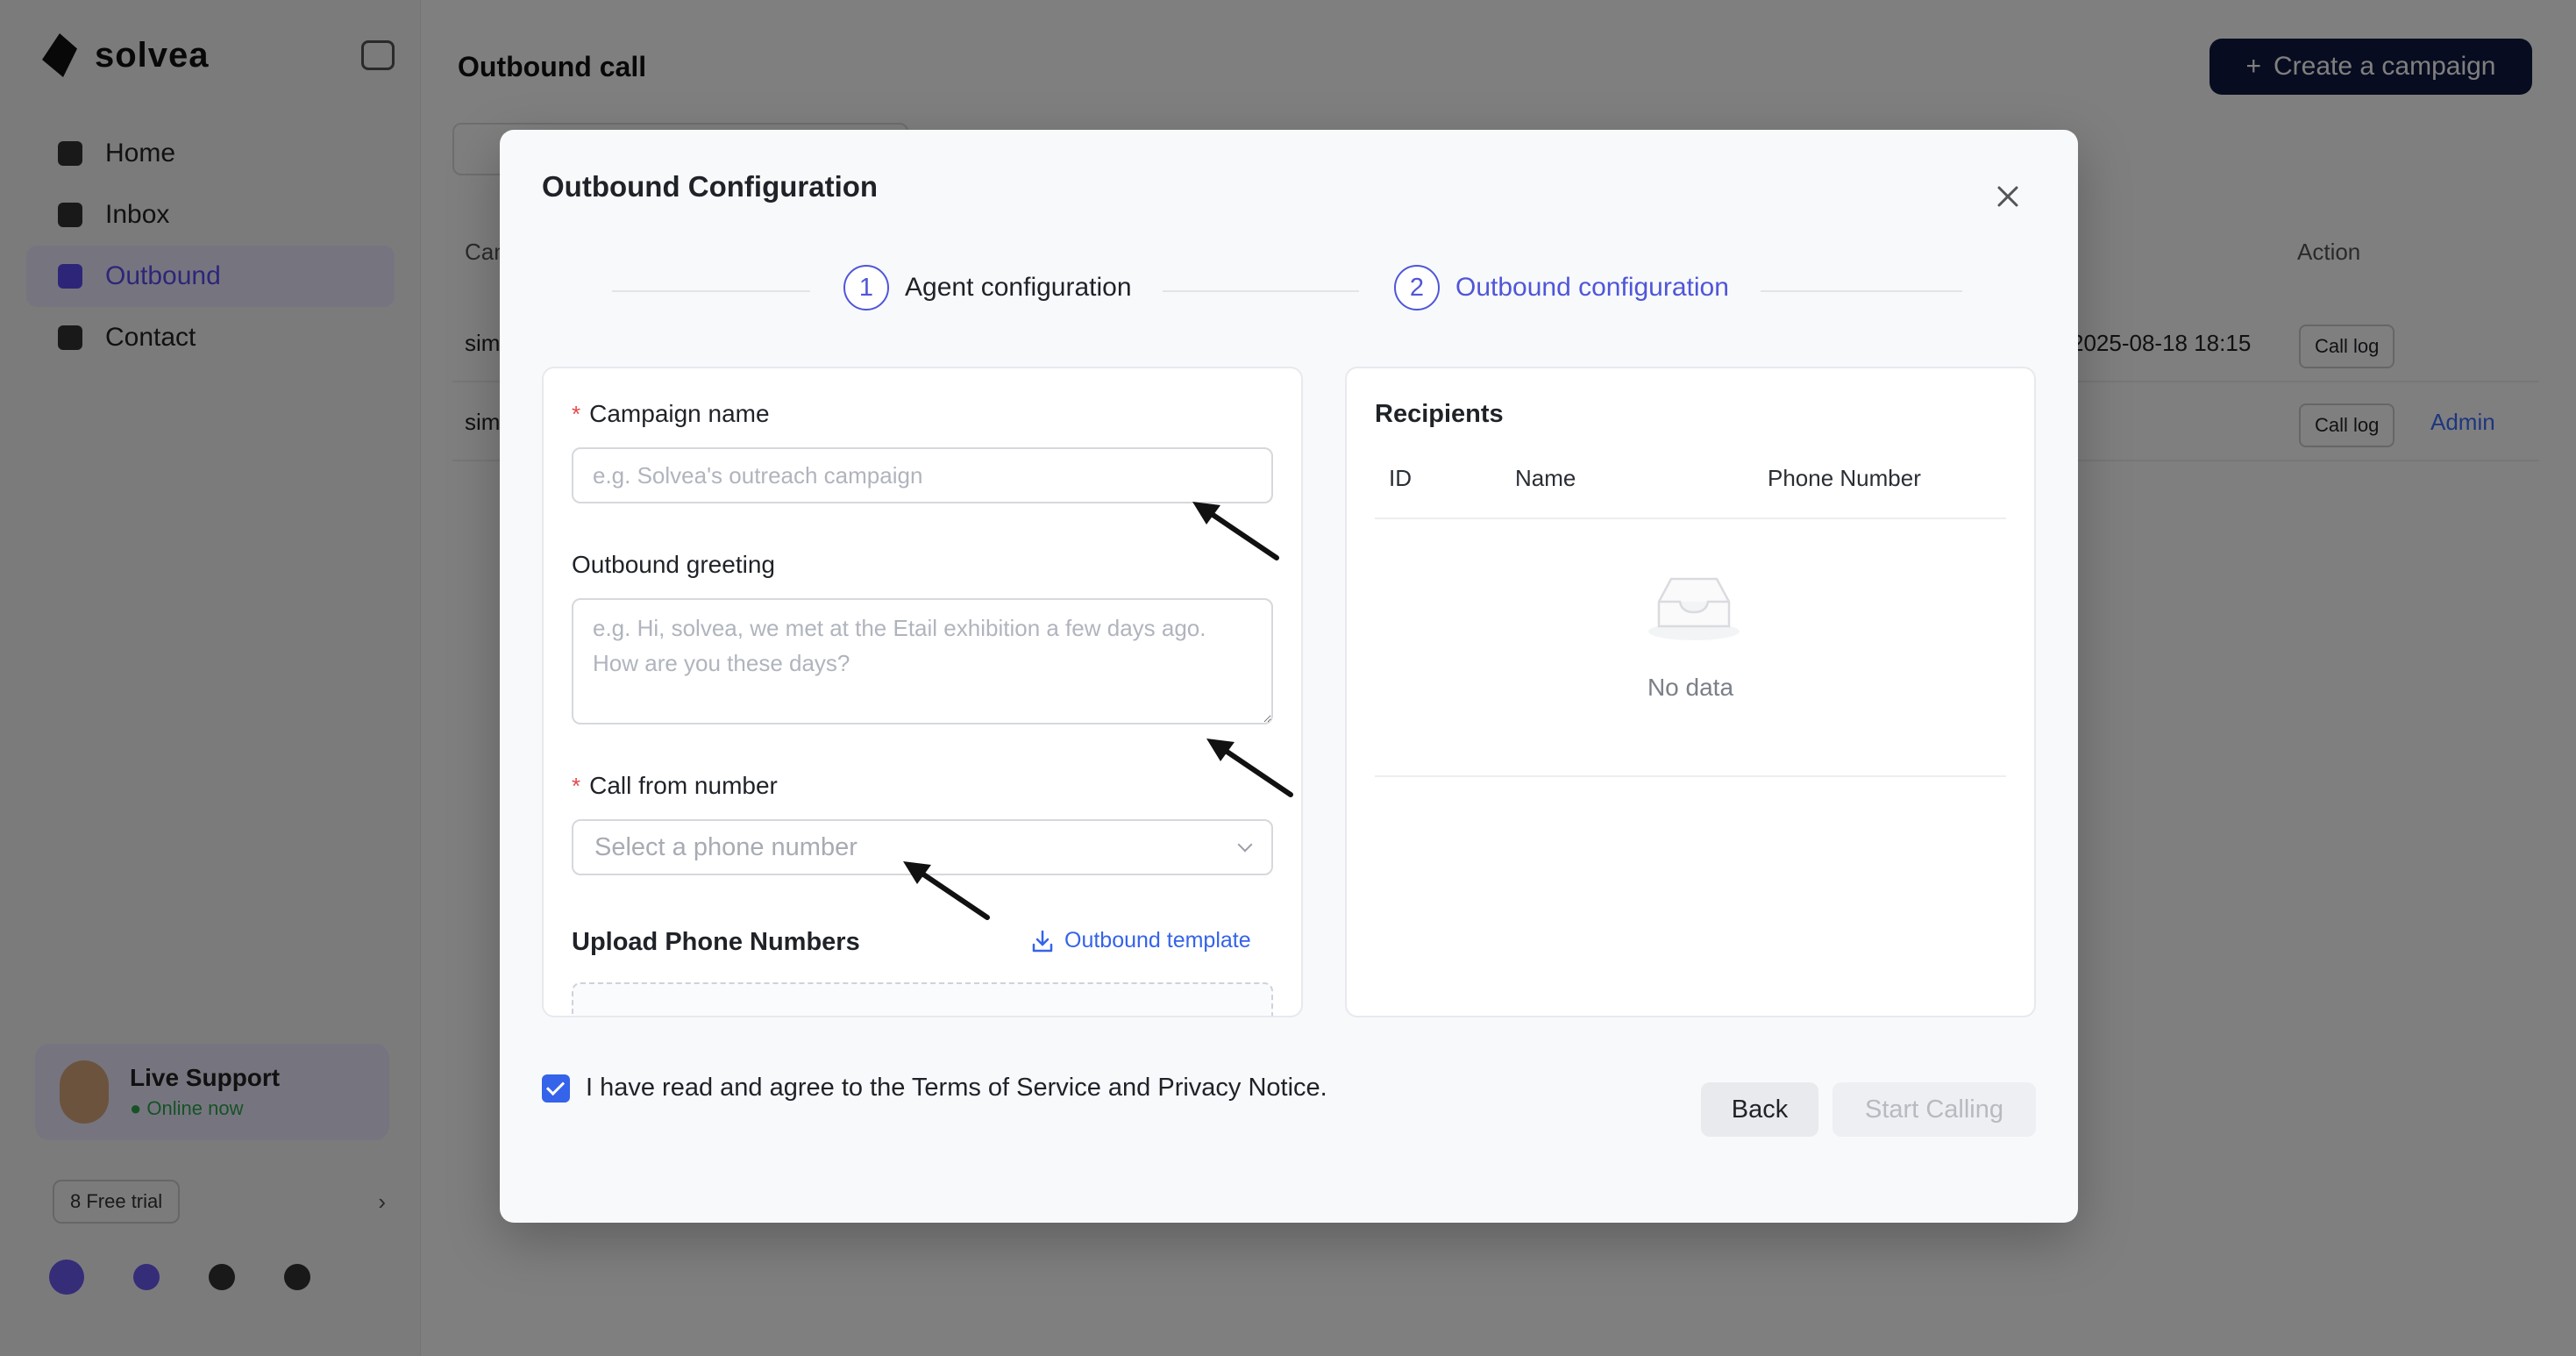 This screenshot has height=1356, width=2576. I want to click on empty-text: No data, so click(1690, 687).